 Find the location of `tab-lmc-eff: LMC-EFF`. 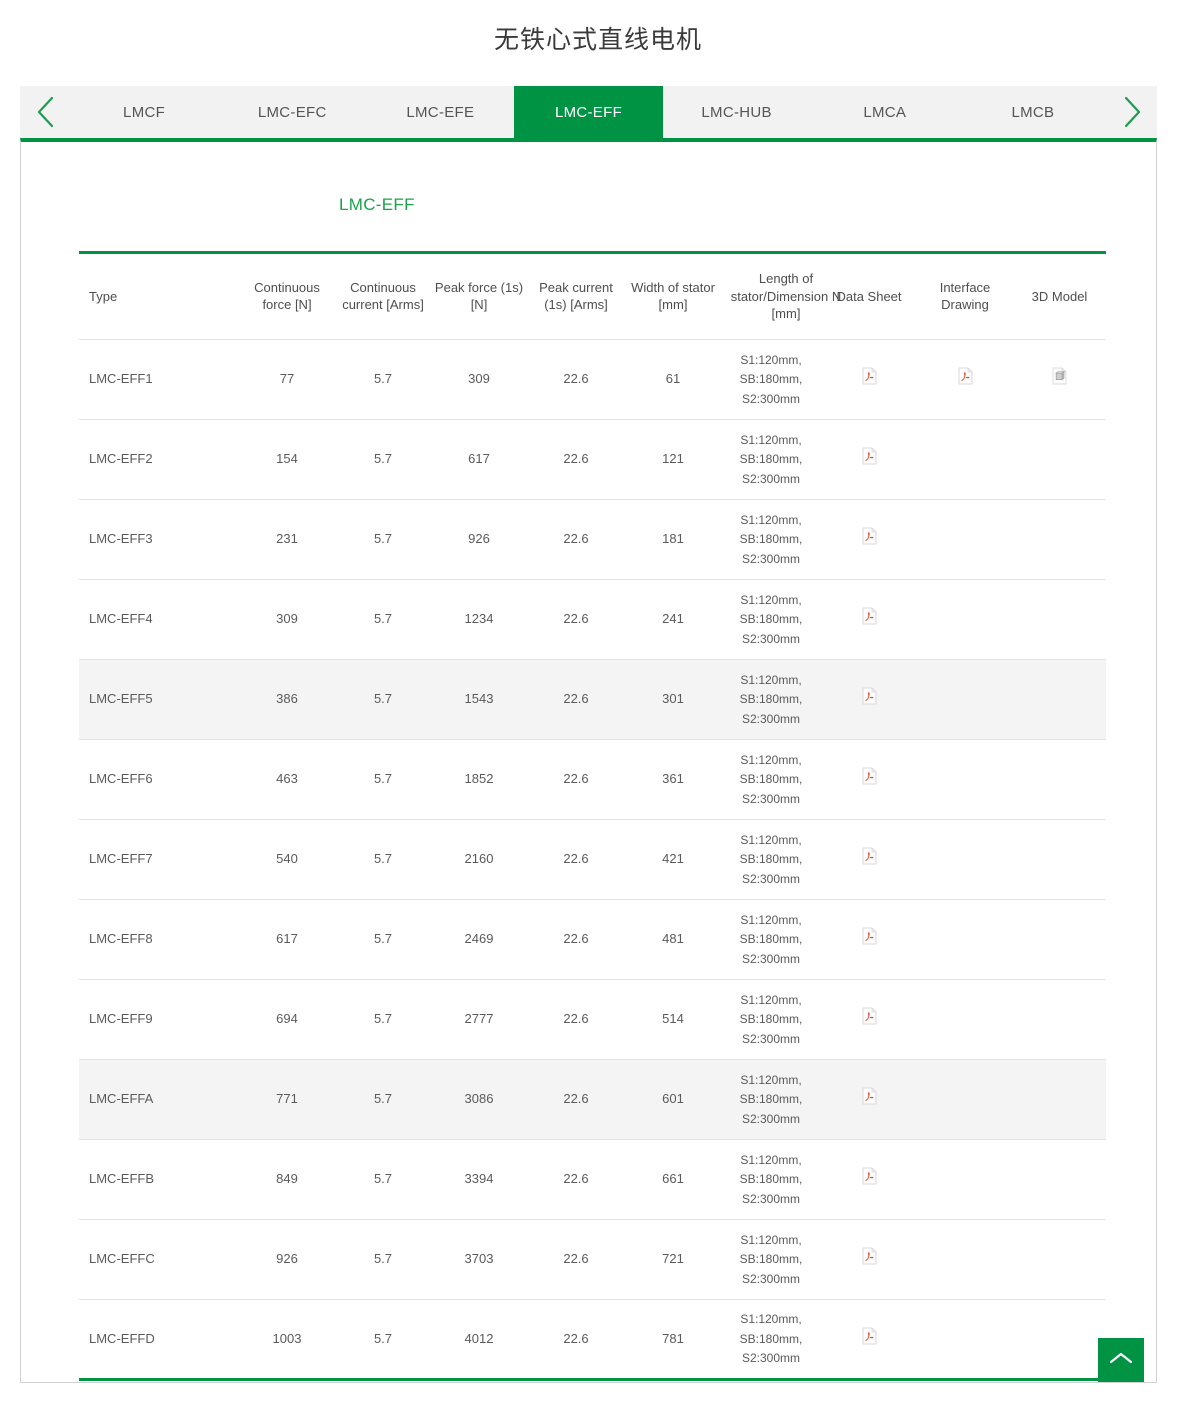

tab-lmc-eff: LMC-EFF is located at coordinates (588, 112).